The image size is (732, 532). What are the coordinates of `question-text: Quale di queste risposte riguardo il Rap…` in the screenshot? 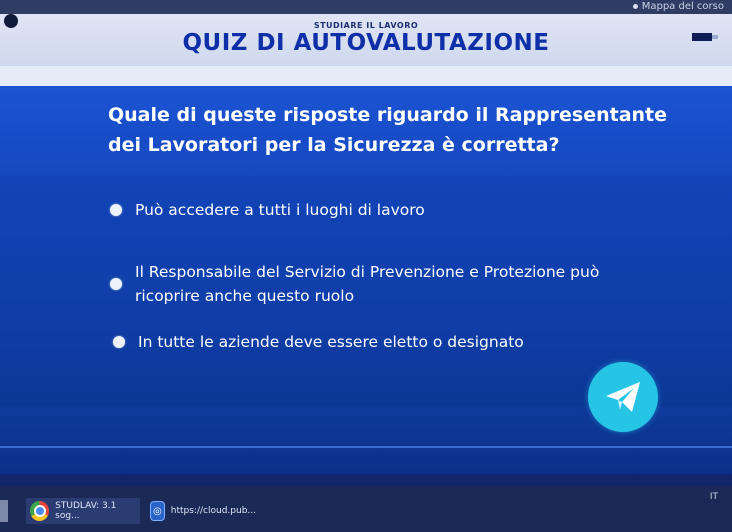 It's located at (388, 130).